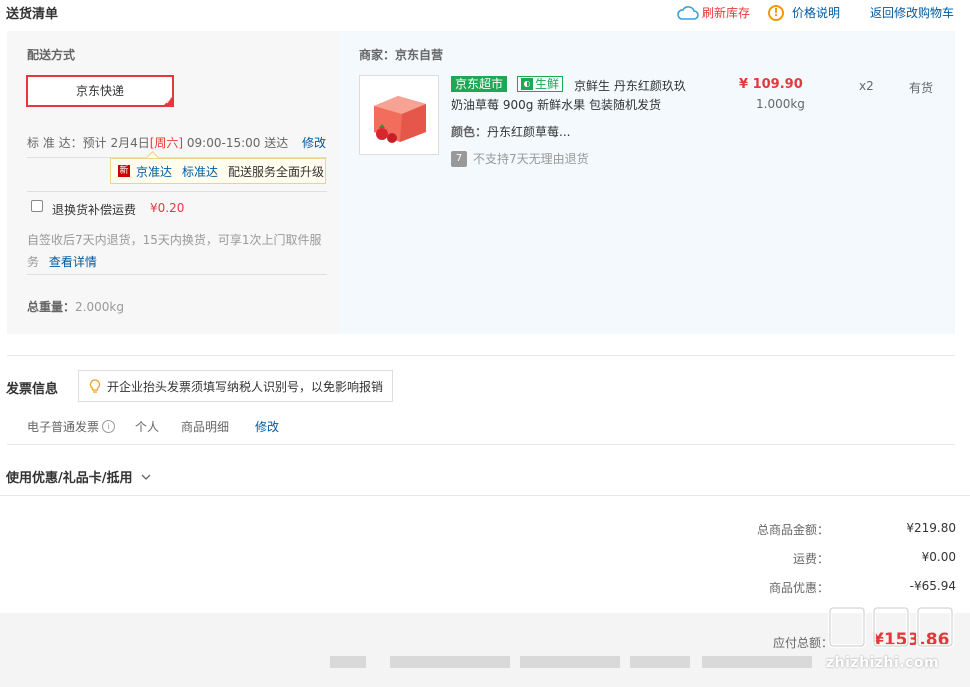 Image resolution: width=970 pixels, height=687 pixels. Describe the element at coordinates (556, 104) in the screenshot. I see `product-name-line2: 奶油草莓 900g 新鲜水果 包装随机发货` at that location.